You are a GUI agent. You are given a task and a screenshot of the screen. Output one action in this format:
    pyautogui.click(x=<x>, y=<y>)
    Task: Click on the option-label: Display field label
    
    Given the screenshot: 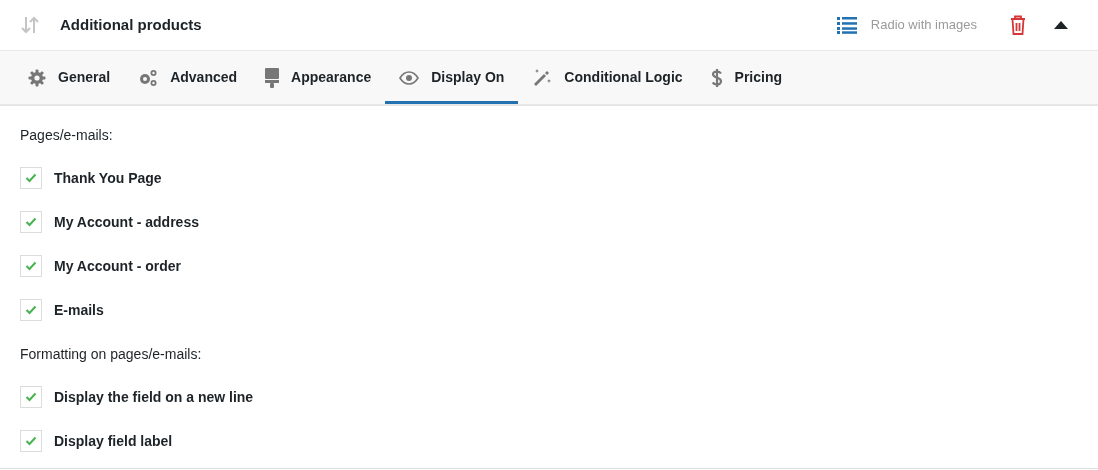 What is the action you would take?
    pyautogui.click(x=113, y=441)
    